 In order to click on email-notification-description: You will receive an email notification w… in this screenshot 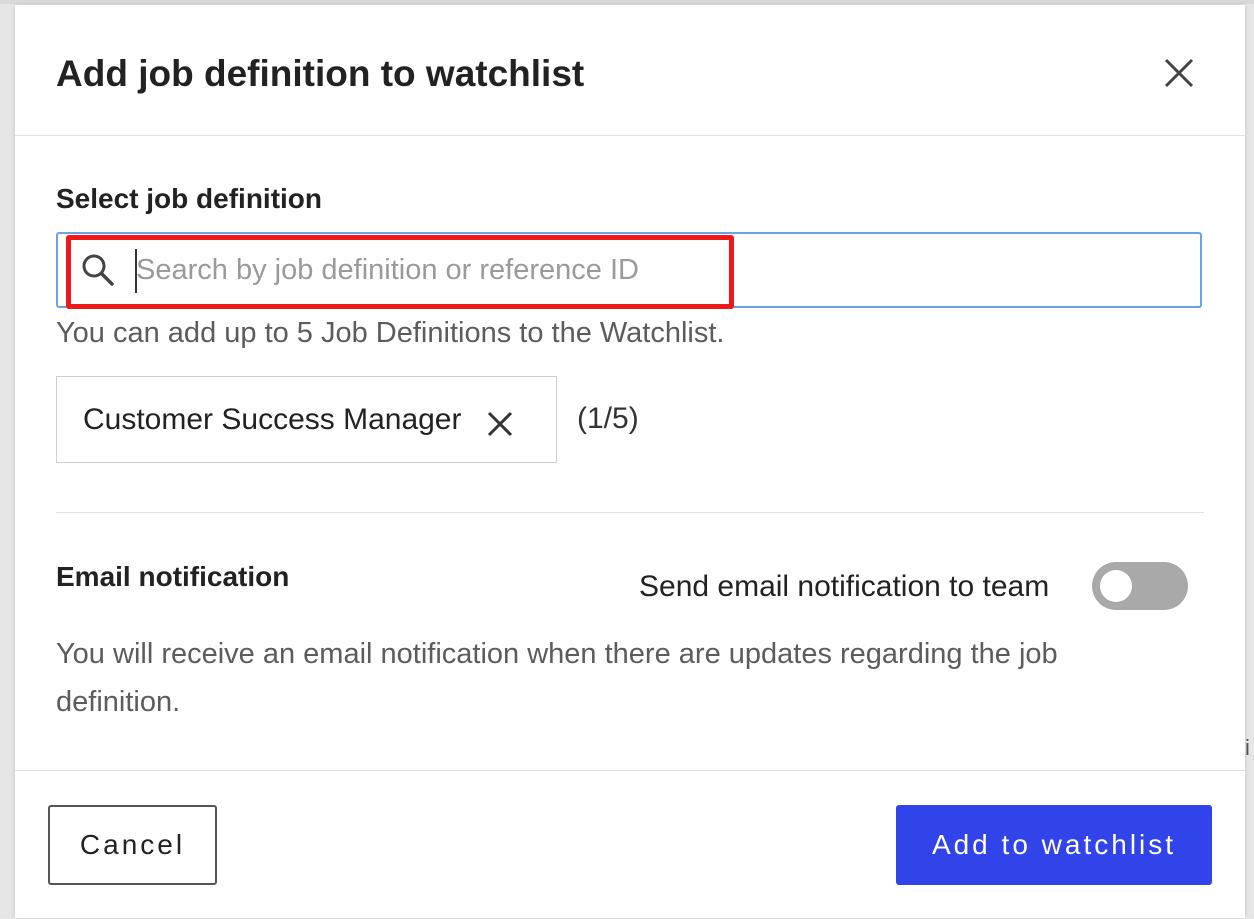, I will do `click(557, 678)`.